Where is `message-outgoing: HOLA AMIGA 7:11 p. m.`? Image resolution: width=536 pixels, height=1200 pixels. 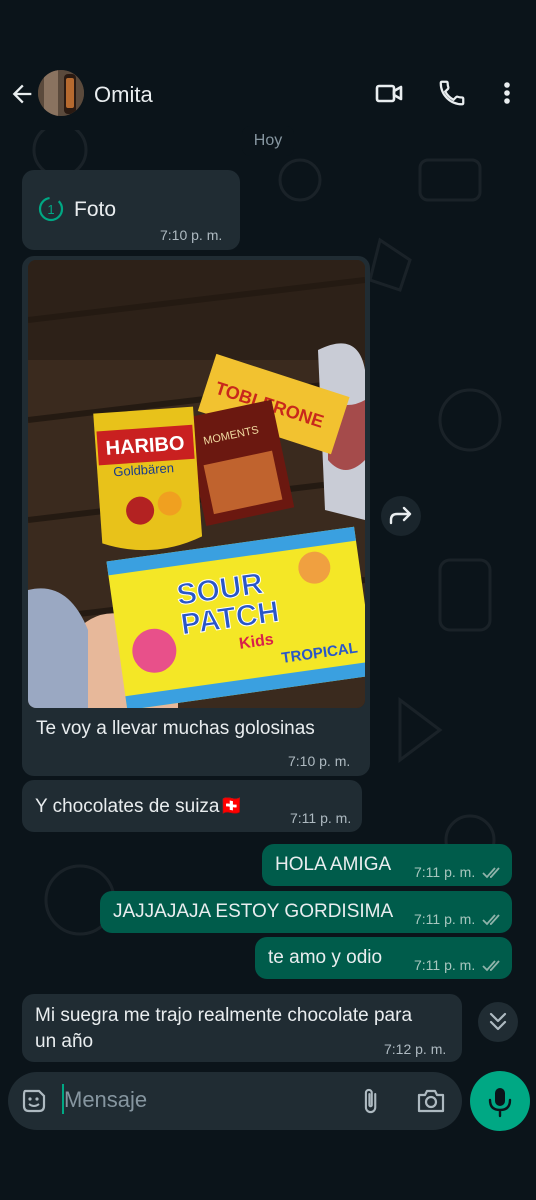 message-outgoing: HOLA AMIGA 7:11 p. m. is located at coordinates (387, 865).